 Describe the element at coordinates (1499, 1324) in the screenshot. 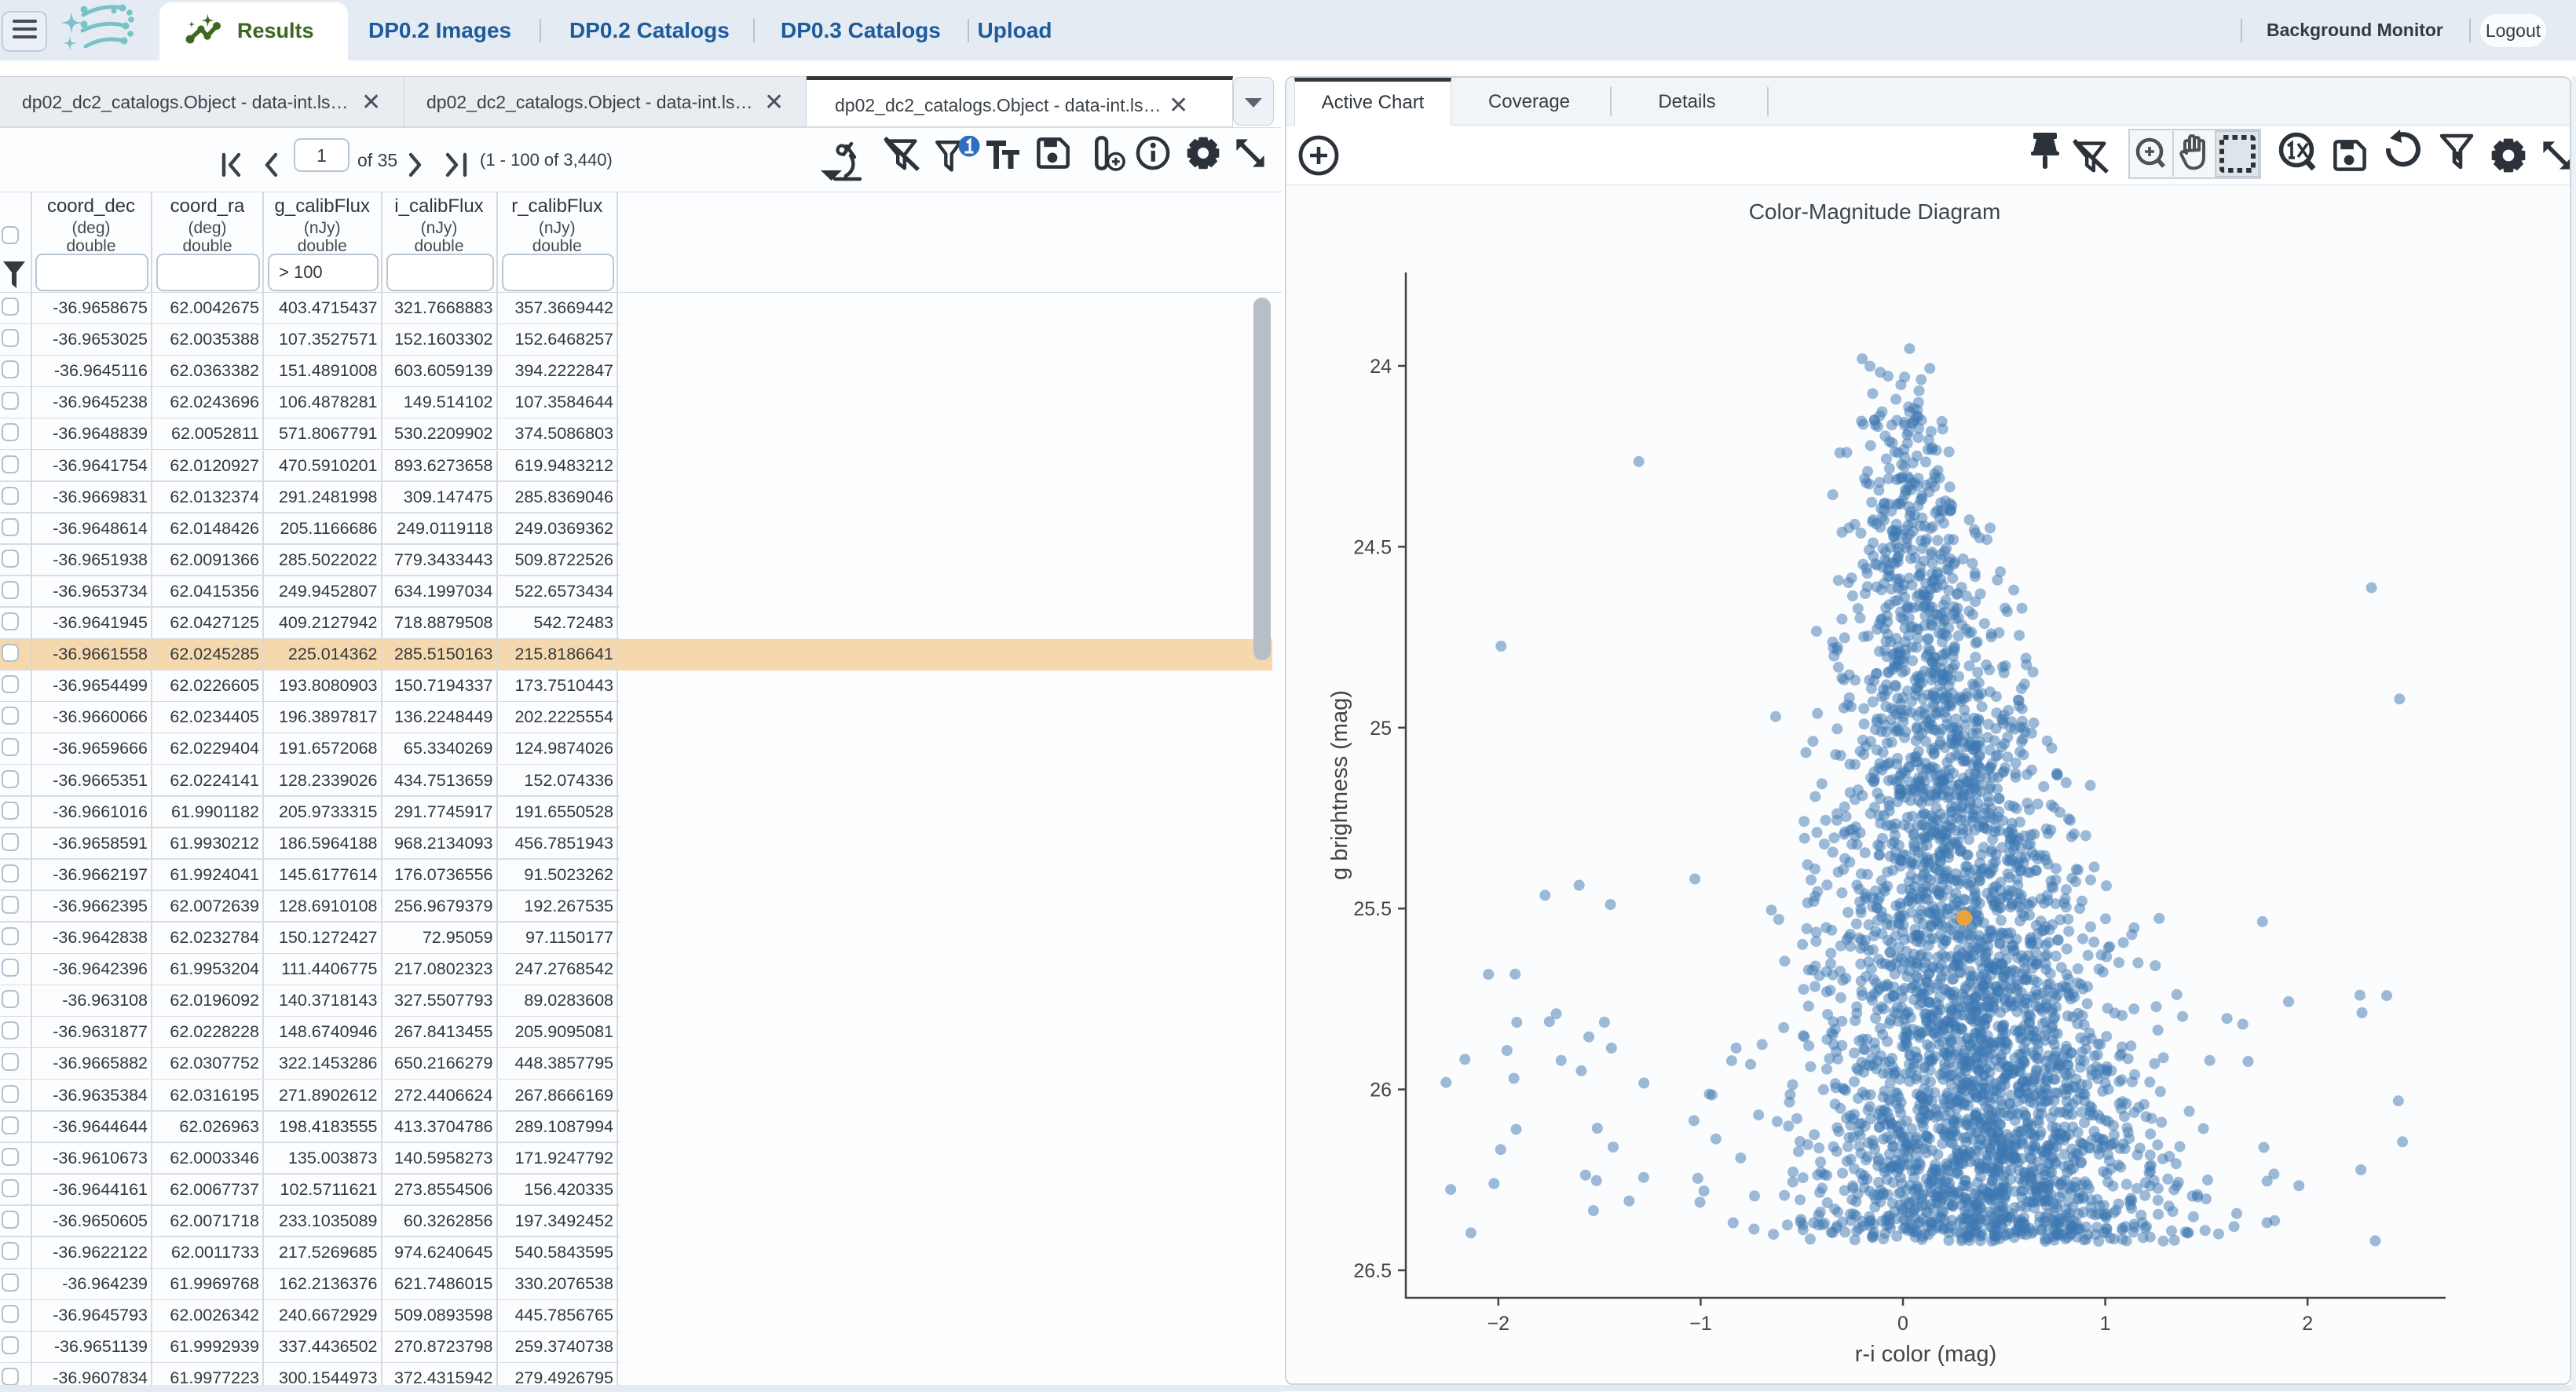

I see `svg-text: −2` at that location.